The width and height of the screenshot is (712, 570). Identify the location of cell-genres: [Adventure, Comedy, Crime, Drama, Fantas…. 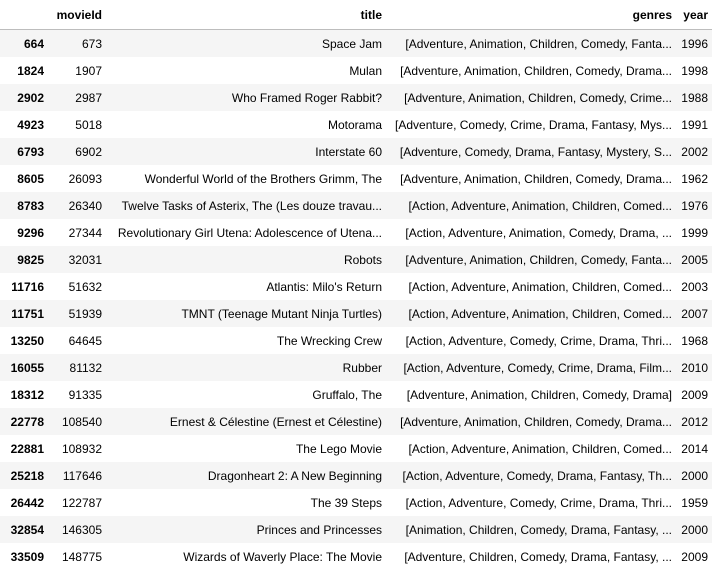
(531, 124).